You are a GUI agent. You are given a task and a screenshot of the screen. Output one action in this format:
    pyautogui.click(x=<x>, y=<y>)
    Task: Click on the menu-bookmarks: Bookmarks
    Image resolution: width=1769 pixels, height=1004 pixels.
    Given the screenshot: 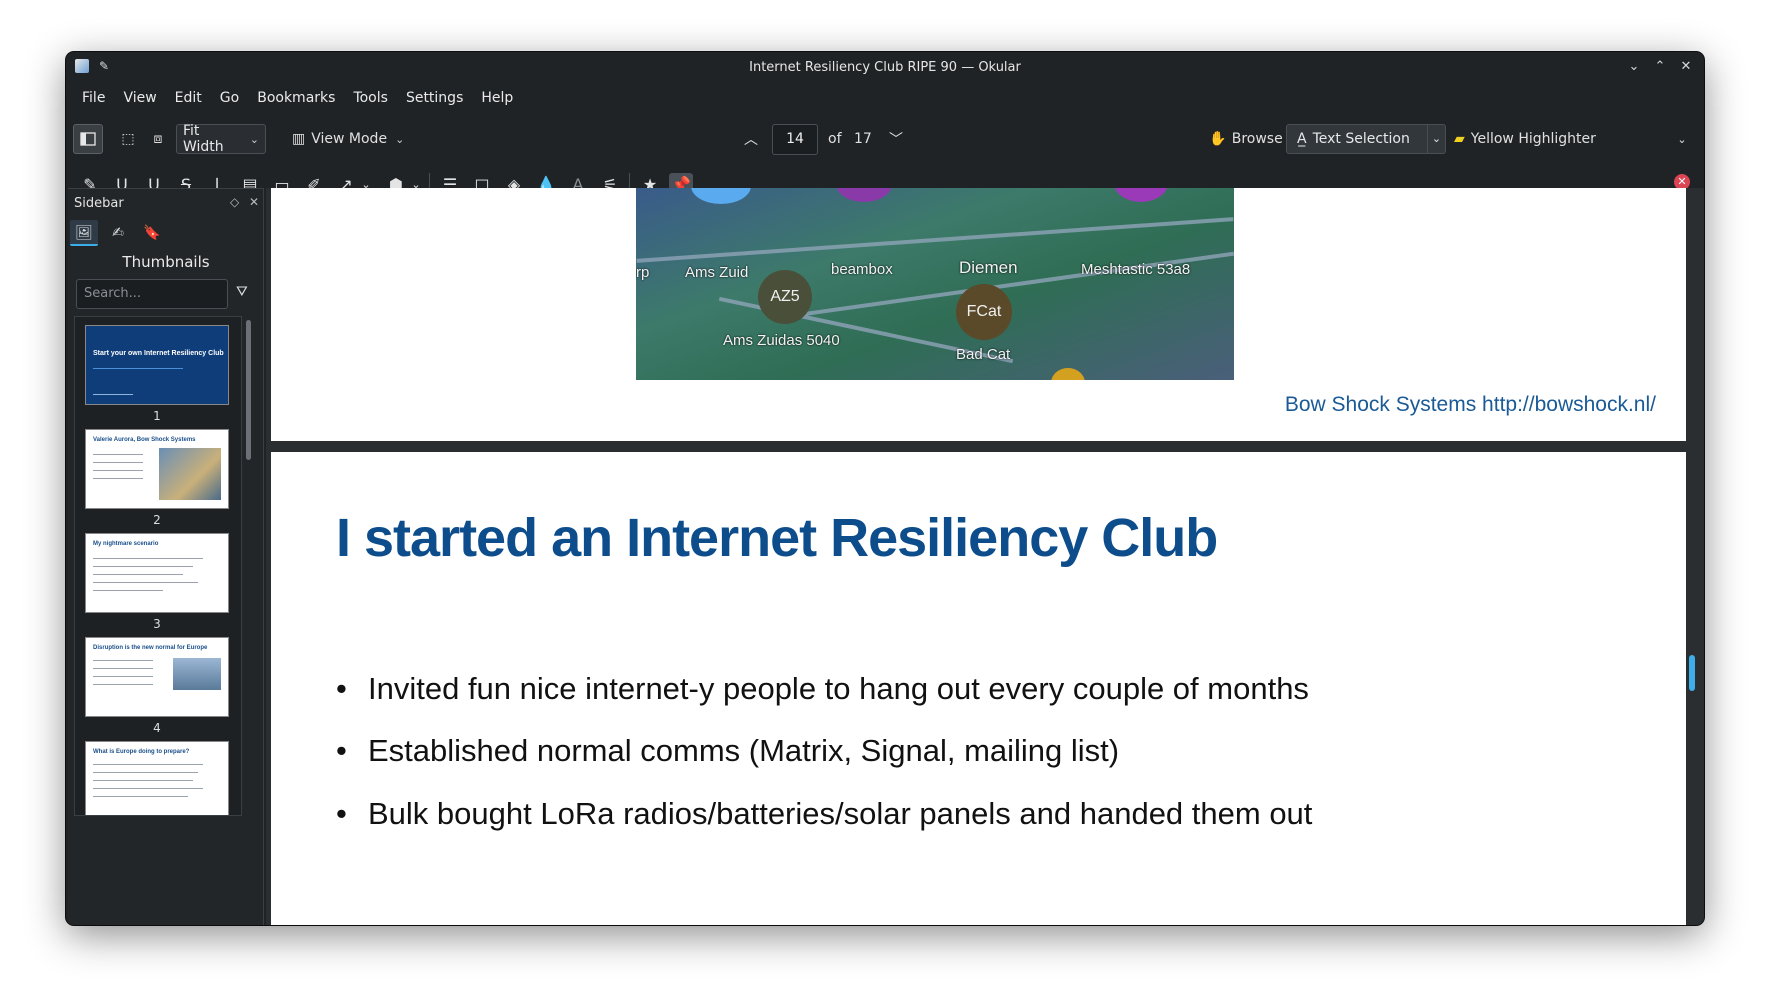 What is the action you would take?
    pyautogui.click(x=296, y=98)
    